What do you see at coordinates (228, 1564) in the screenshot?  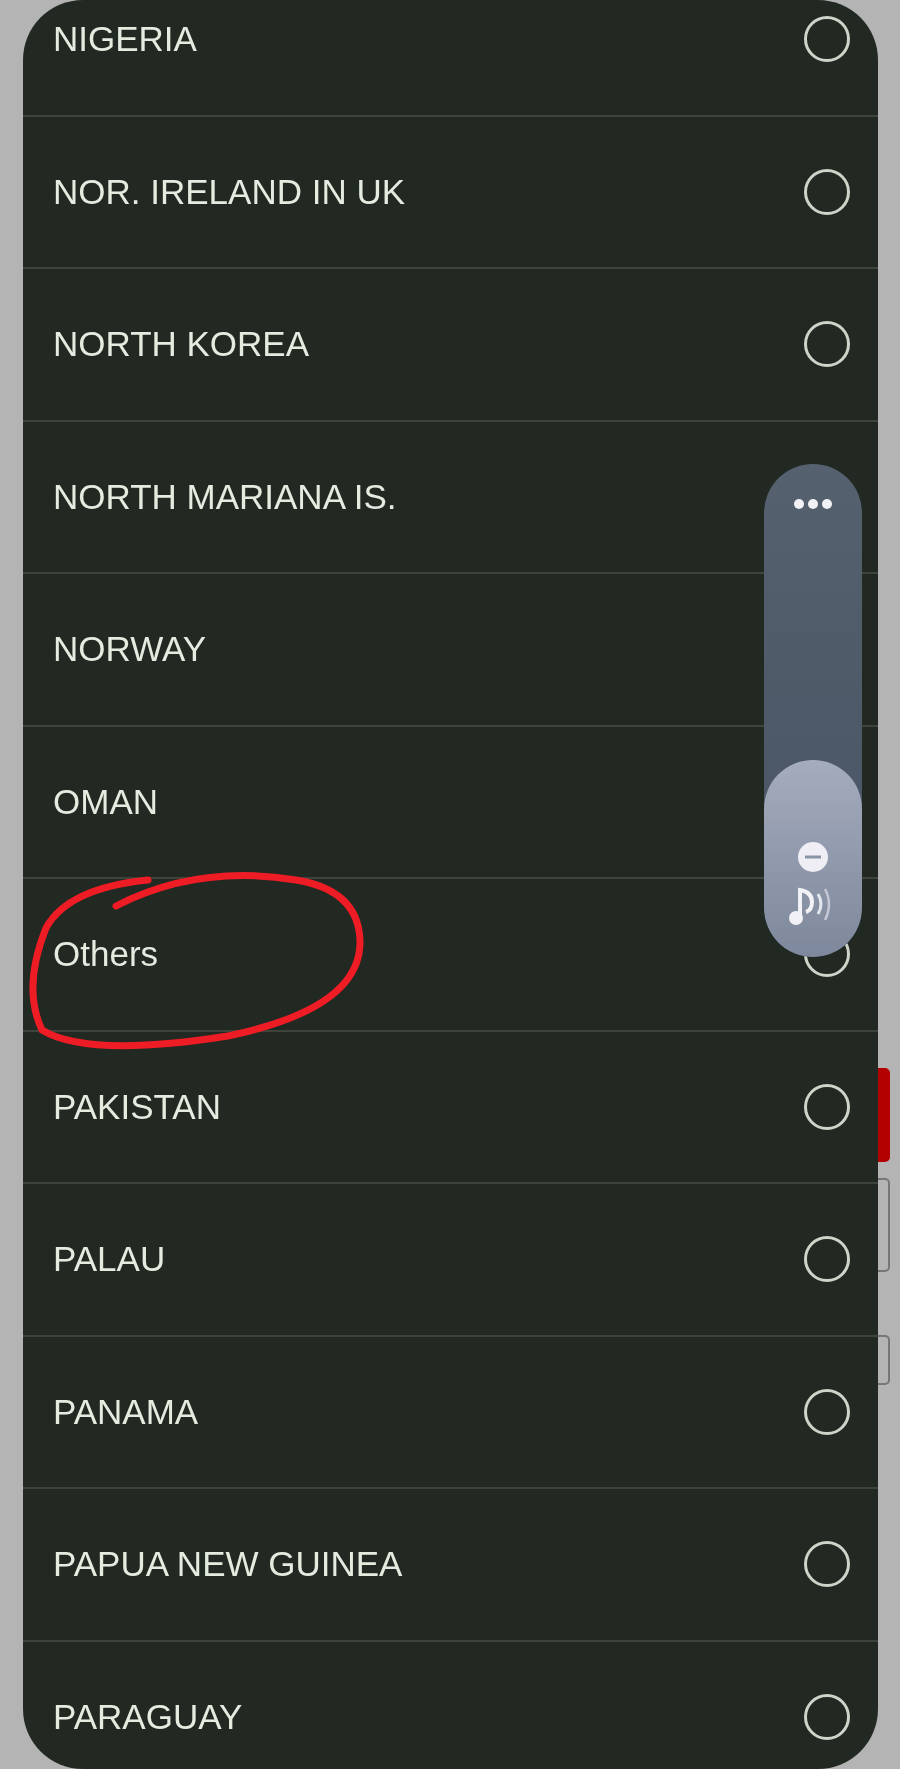 I see `country-label: PAPUA NEW GUINEA` at bounding box center [228, 1564].